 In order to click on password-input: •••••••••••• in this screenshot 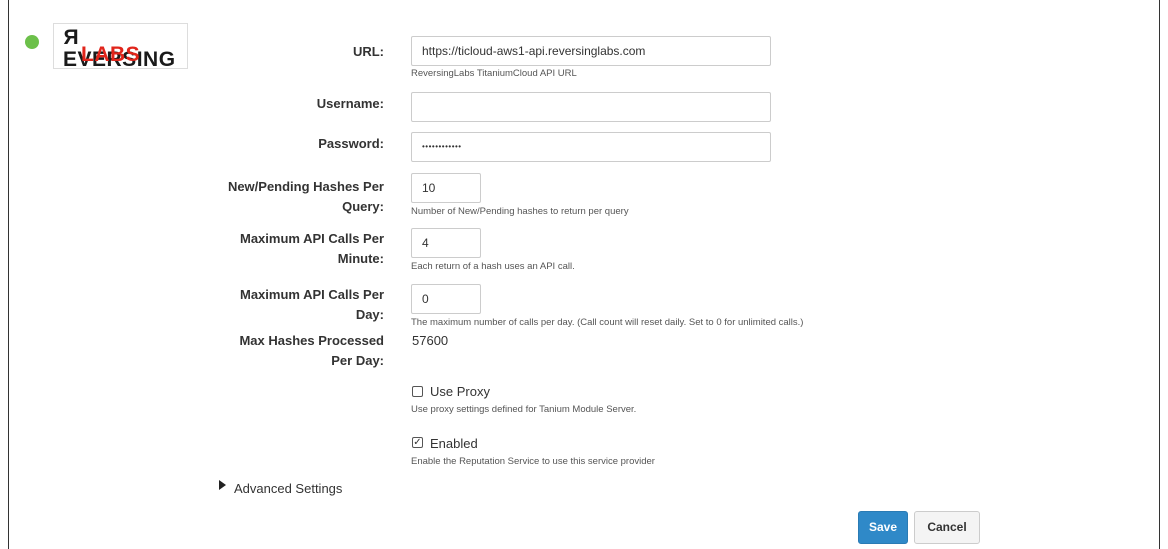, I will do `click(591, 147)`.